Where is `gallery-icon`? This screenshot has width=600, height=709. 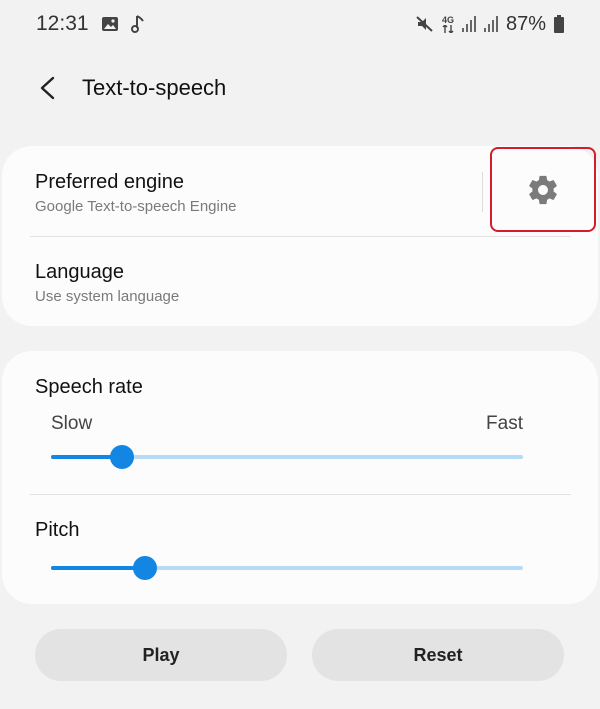 gallery-icon is located at coordinates (110, 24).